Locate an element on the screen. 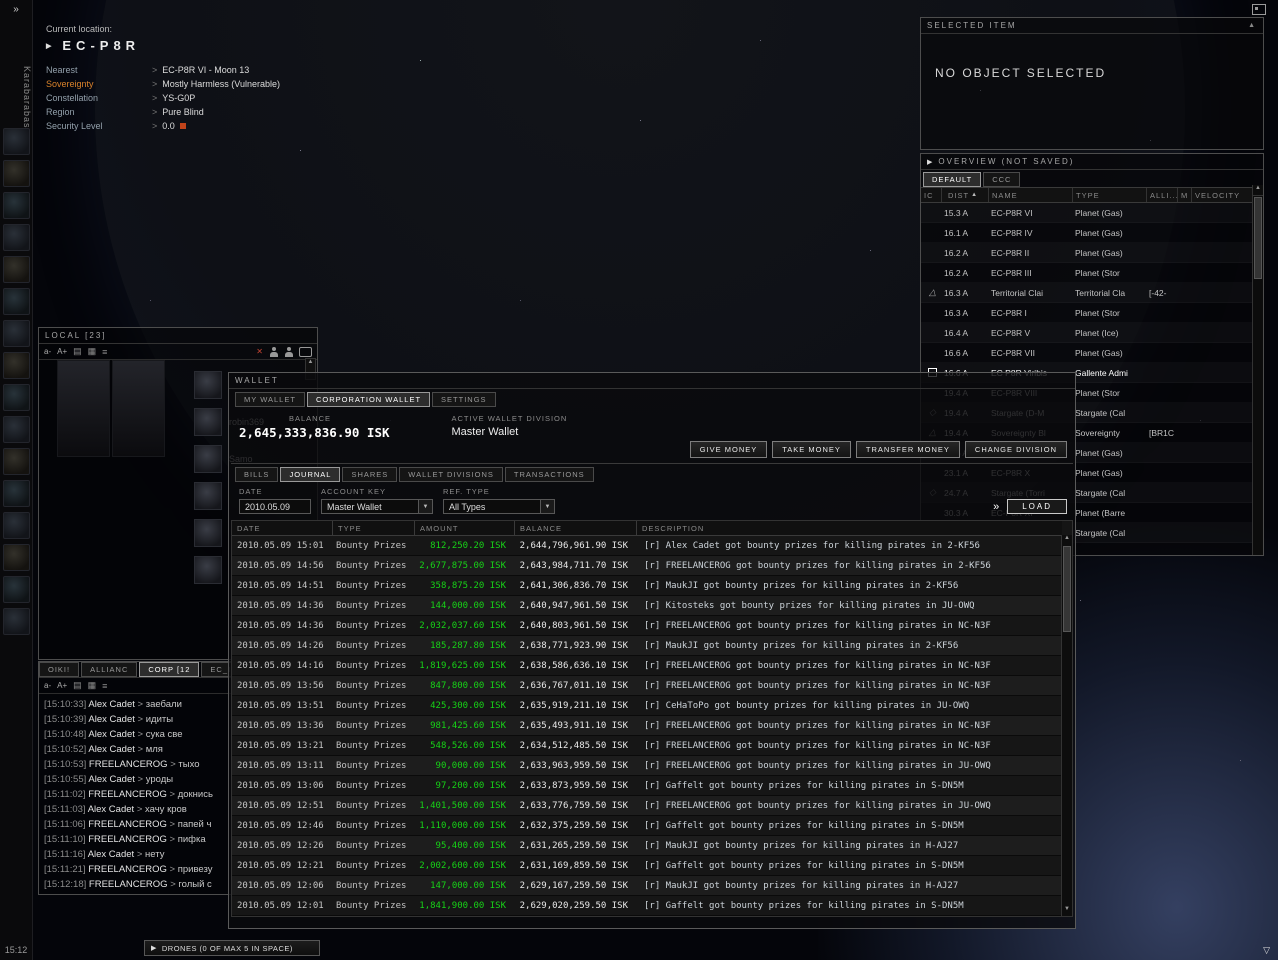 The height and width of the screenshot is (960, 1278). map-icon is located at coordinates (16, 429).